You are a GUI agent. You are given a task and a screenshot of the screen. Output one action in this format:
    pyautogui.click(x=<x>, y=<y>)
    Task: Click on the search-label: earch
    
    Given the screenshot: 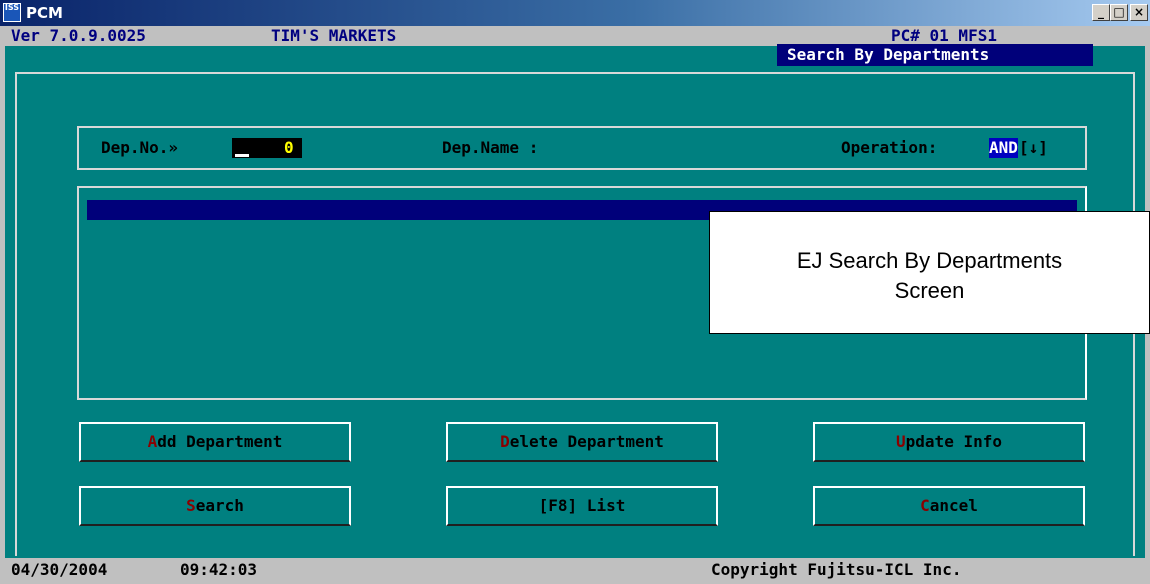 What is the action you would take?
    pyautogui.click(x=219, y=505)
    